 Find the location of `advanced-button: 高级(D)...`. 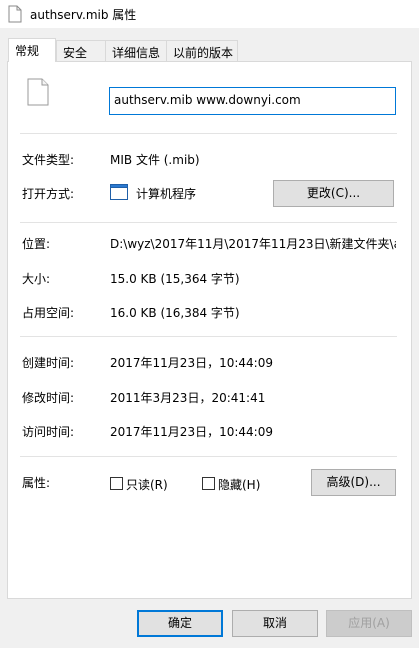

advanced-button: 高级(D)... is located at coordinates (353, 482).